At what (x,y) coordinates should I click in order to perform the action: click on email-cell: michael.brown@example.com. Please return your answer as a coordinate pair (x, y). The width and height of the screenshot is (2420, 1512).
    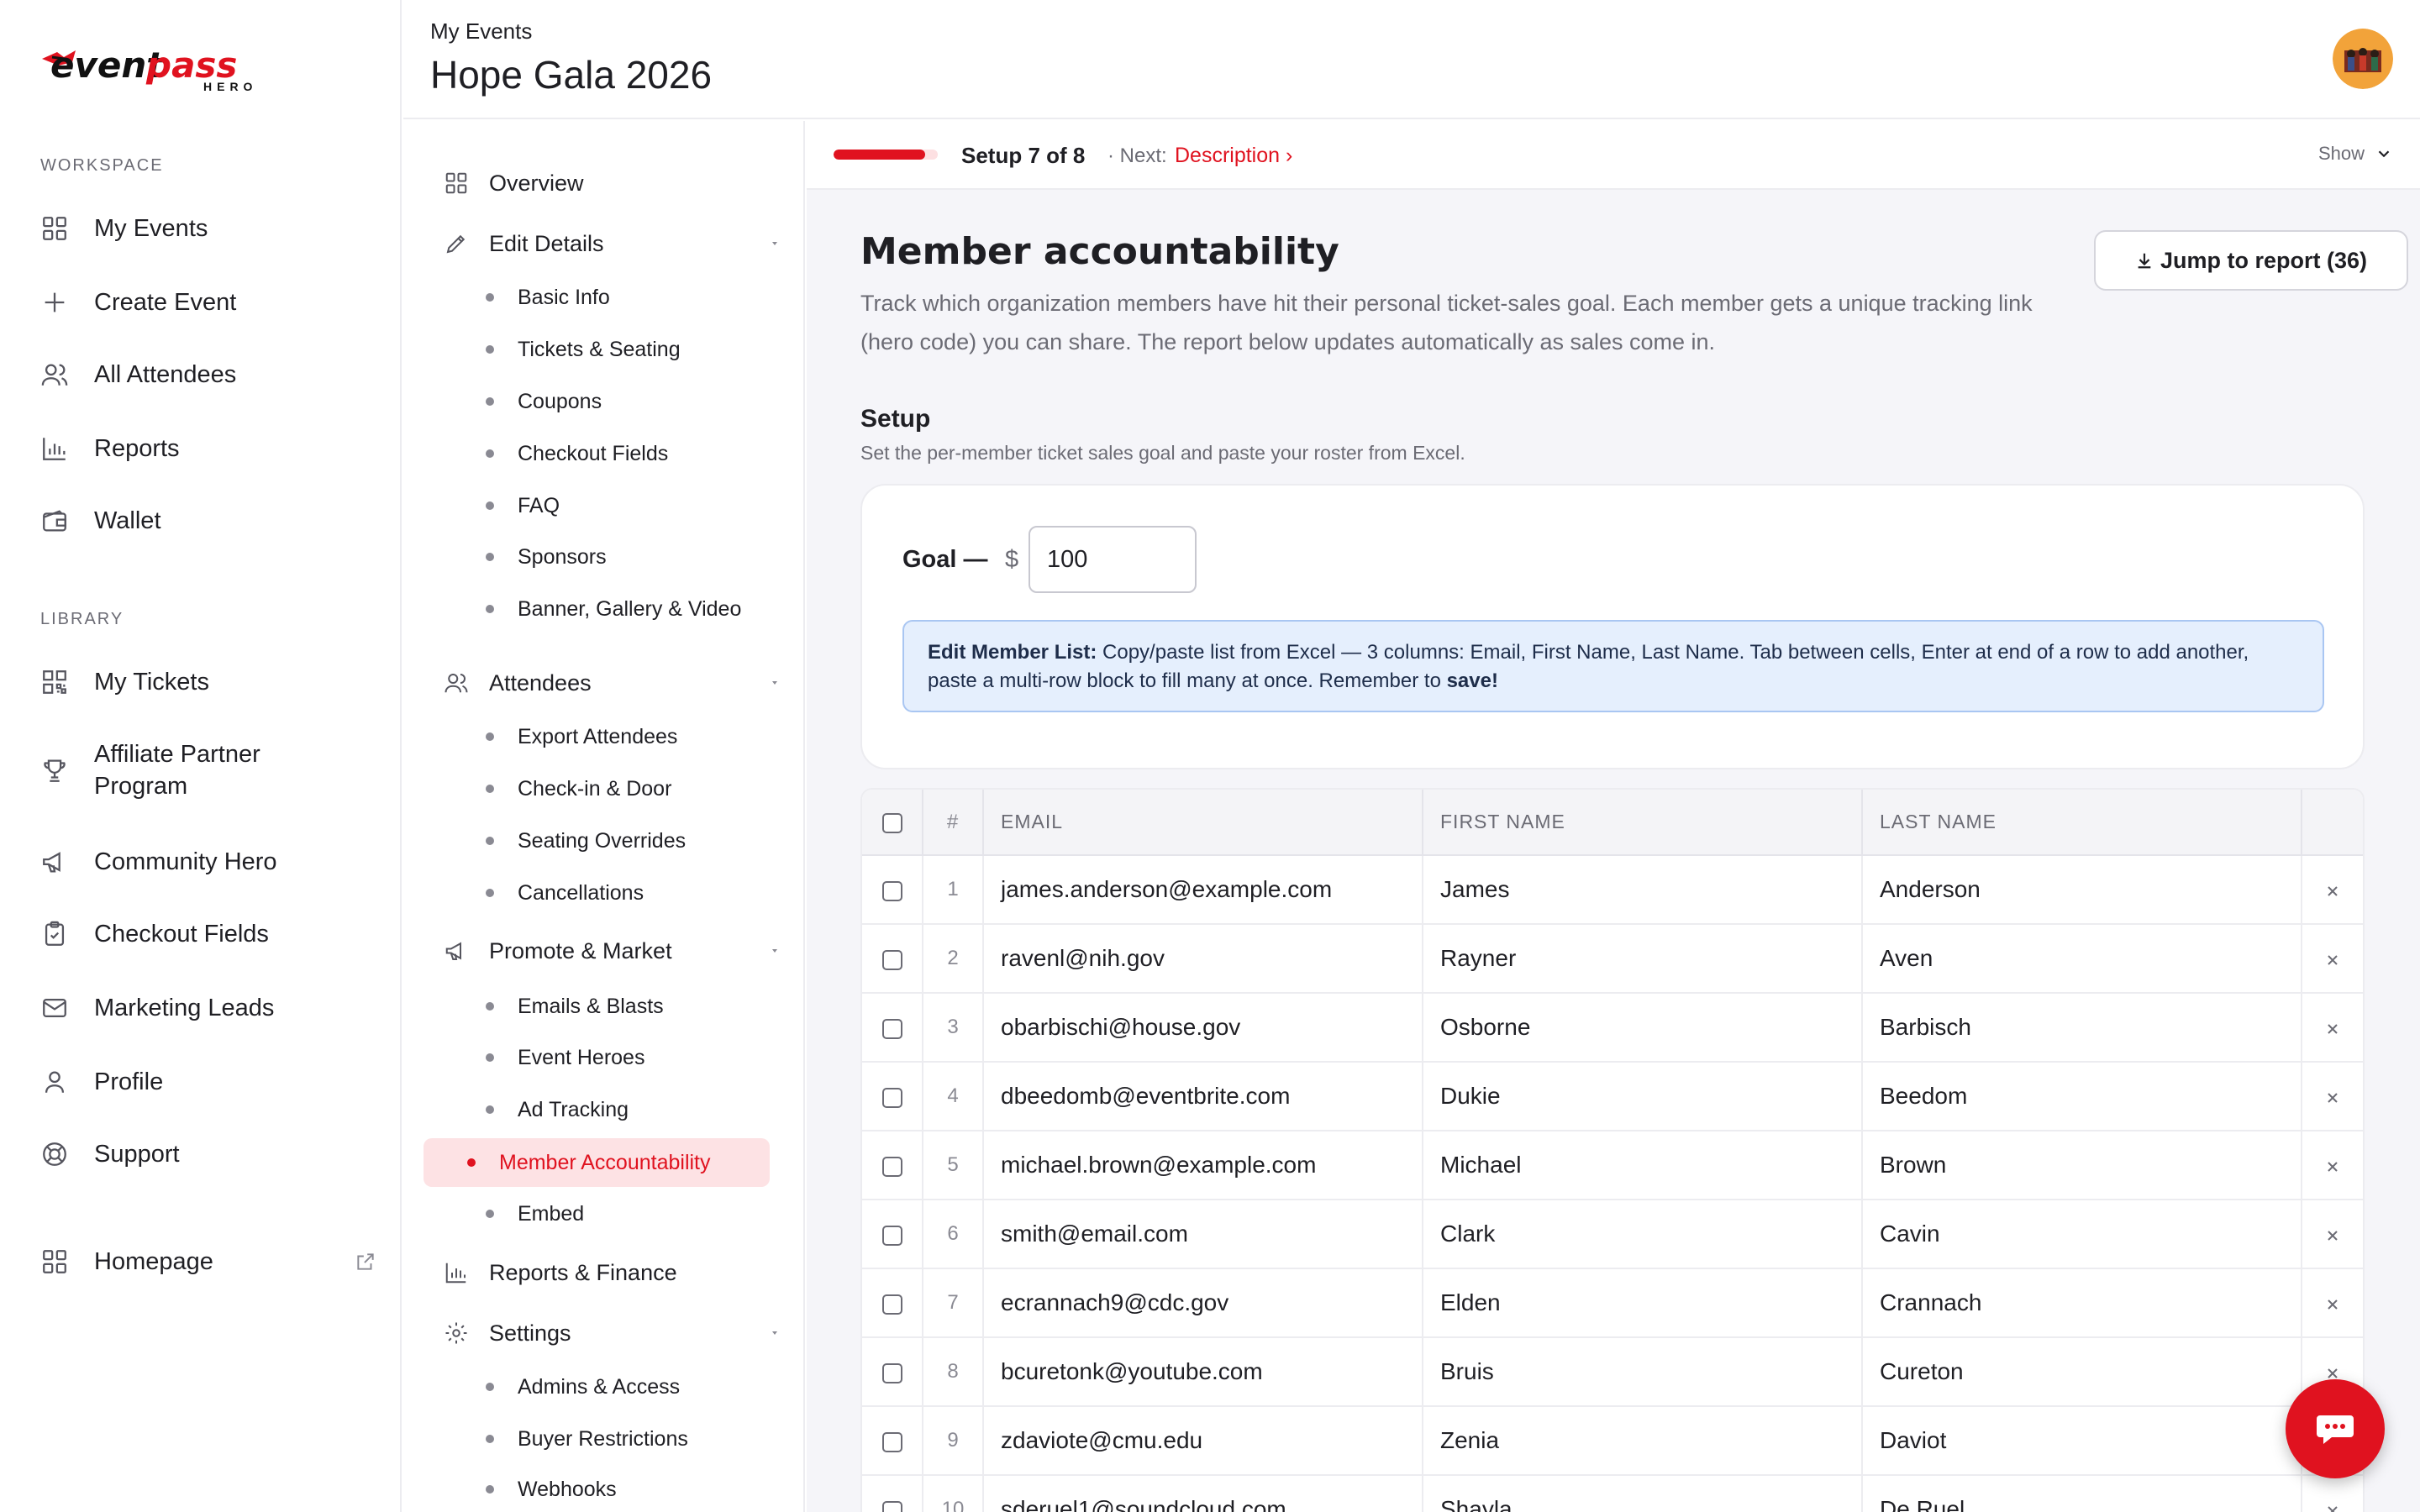
    Looking at the image, I should click on (1203, 1165).